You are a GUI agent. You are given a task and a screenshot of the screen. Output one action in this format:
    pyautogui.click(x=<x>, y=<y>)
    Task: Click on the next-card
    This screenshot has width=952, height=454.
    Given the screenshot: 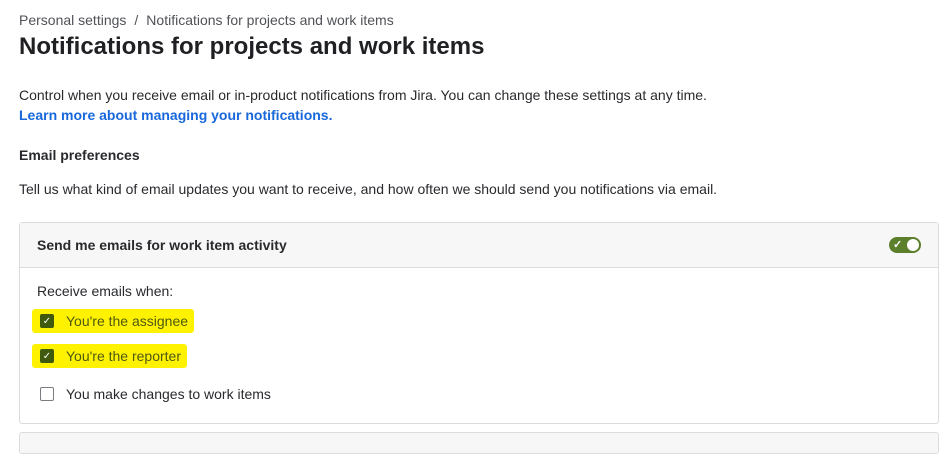 What is the action you would take?
    pyautogui.click(x=479, y=443)
    